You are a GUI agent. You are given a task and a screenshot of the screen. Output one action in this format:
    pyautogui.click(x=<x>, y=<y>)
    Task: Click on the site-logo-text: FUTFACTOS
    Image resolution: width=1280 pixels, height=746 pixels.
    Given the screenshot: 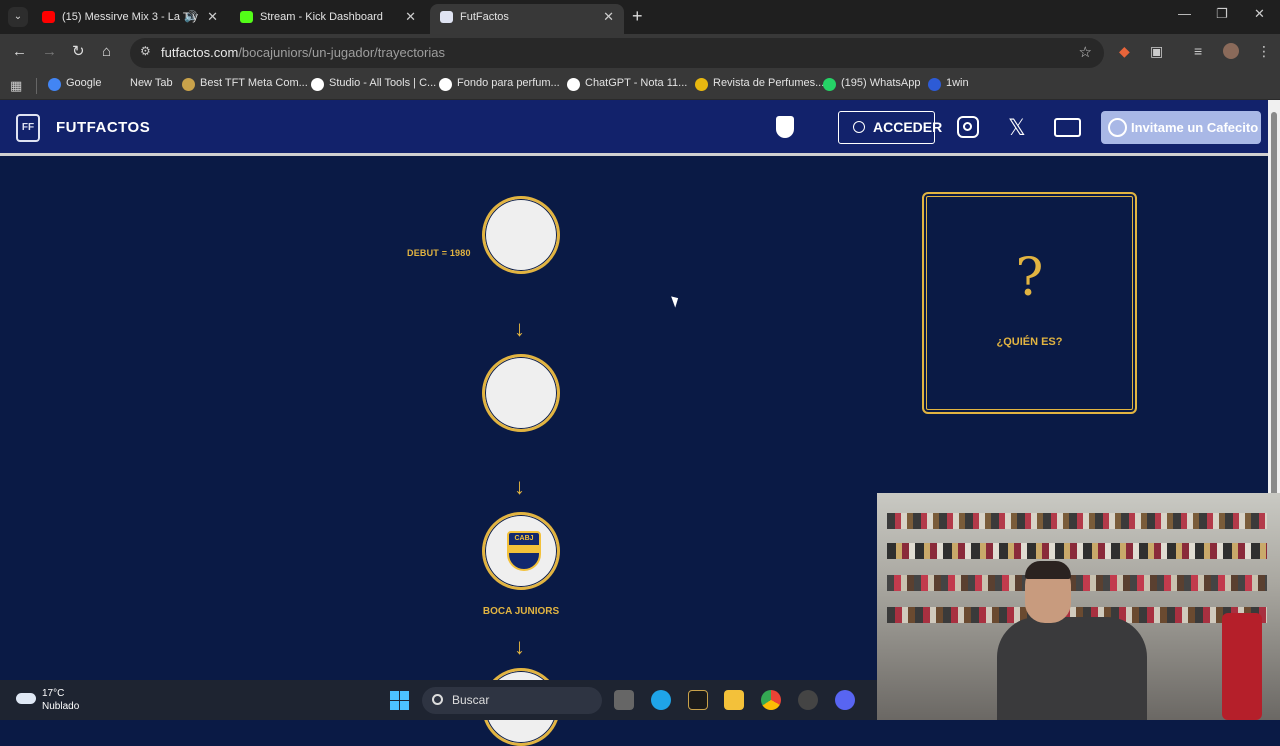 What is the action you would take?
    pyautogui.click(x=103, y=127)
    